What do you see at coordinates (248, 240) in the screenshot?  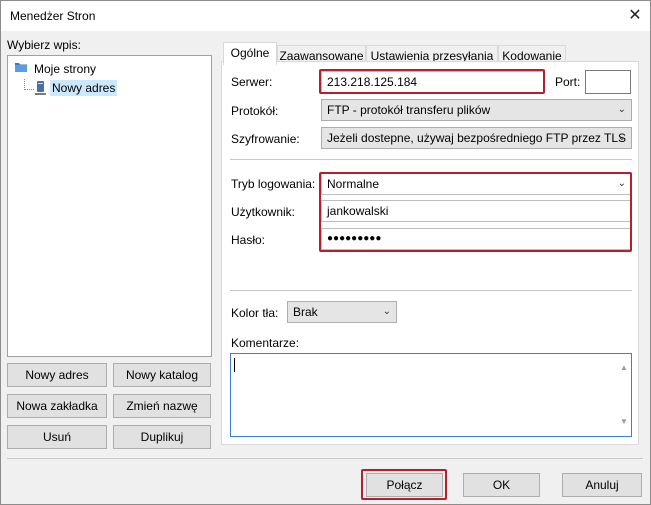 I see `password-label: Hasło:` at bounding box center [248, 240].